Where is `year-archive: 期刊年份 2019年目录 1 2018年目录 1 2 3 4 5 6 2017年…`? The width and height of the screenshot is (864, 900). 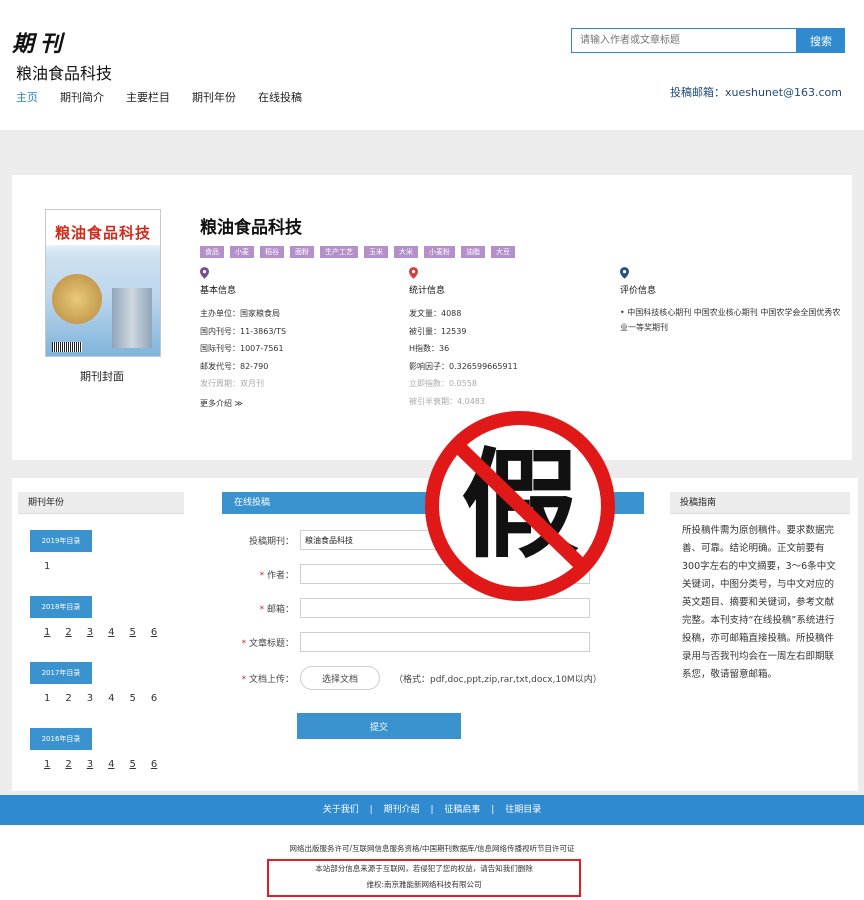 year-archive: 期刊年份 2019年目录 1 2018年目录 1 2 3 4 5 6 2017年… is located at coordinates (101, 631).